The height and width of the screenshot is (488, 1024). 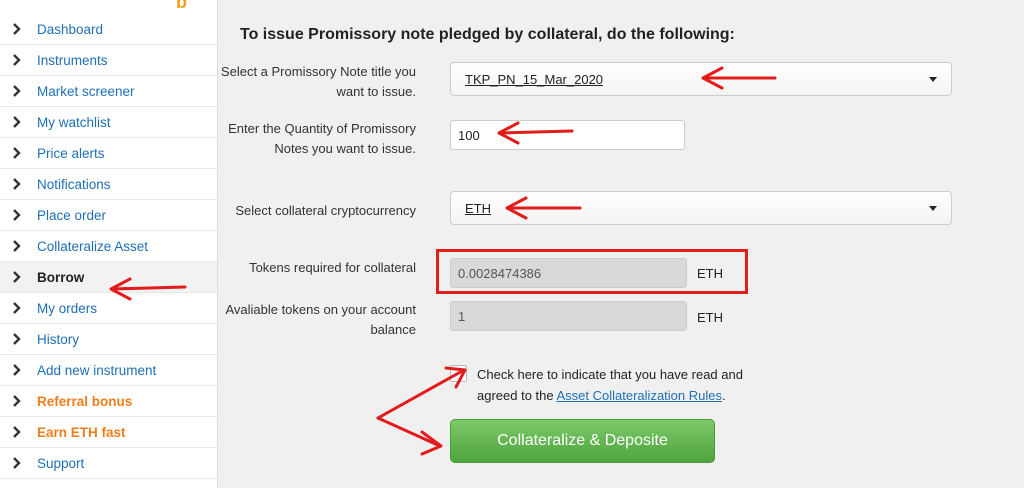 What do you see at coordinates (97, 370) in the screenshot?
I see `sidebar-item-label: Add new instrument` at bounding box center [97, 370].